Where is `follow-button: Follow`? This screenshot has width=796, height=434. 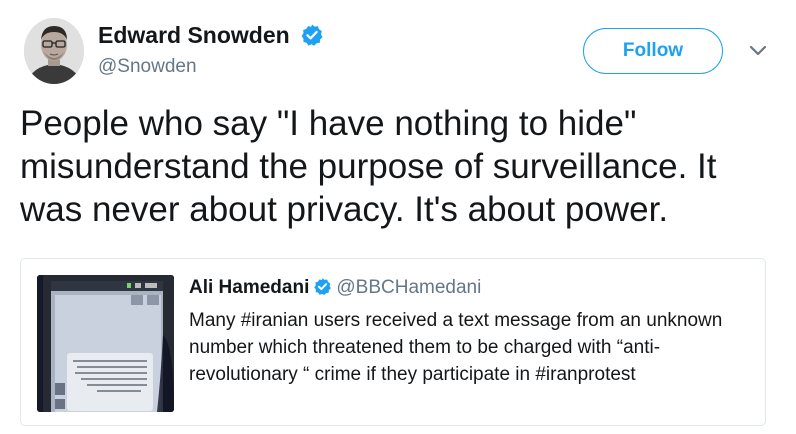 follow-button: Follow is located at coordinates (653, 51).